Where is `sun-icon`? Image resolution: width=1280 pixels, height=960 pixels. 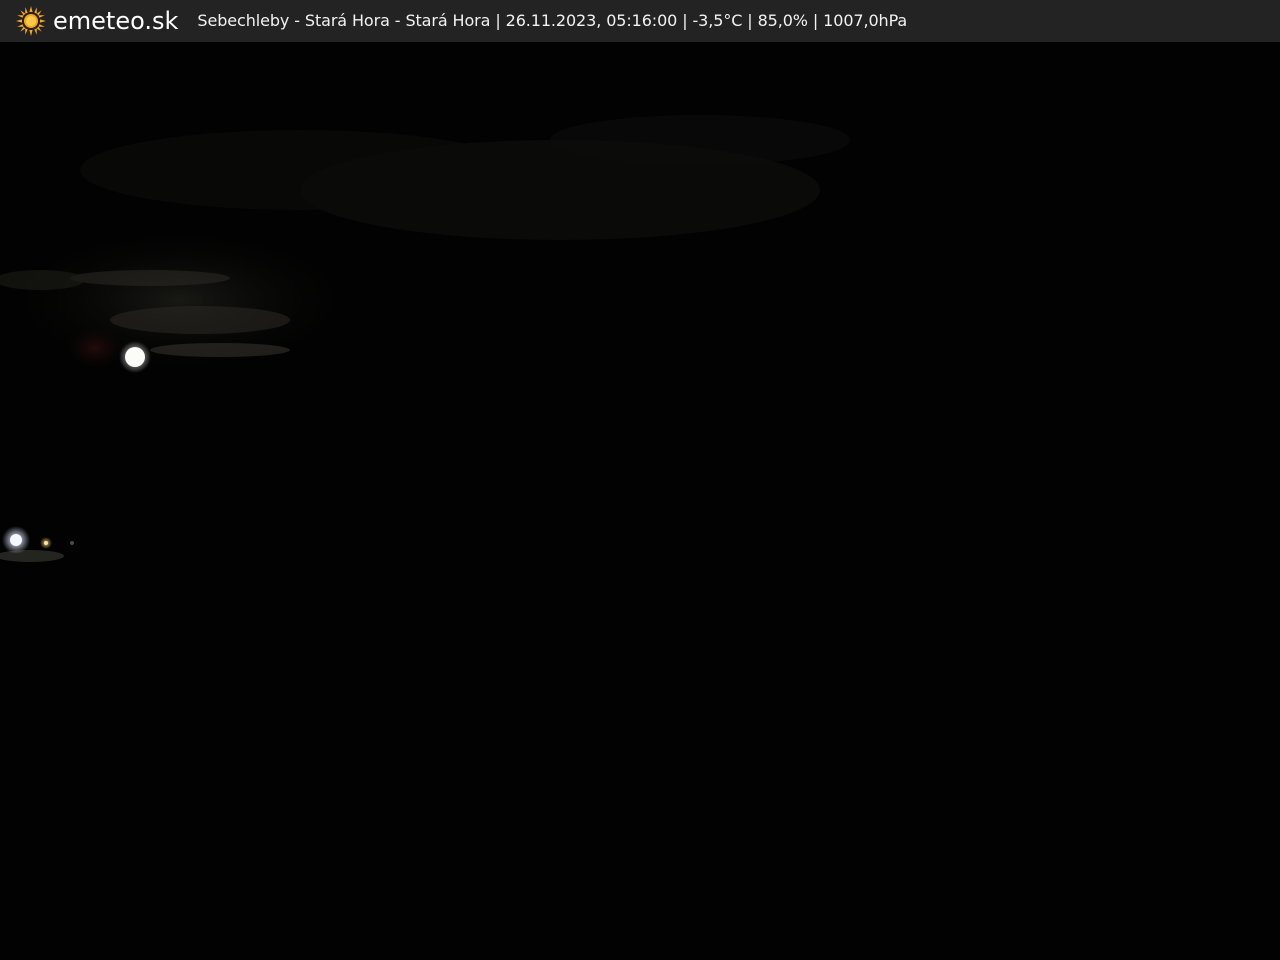 sun-icon is located at coordinates (31, 21).